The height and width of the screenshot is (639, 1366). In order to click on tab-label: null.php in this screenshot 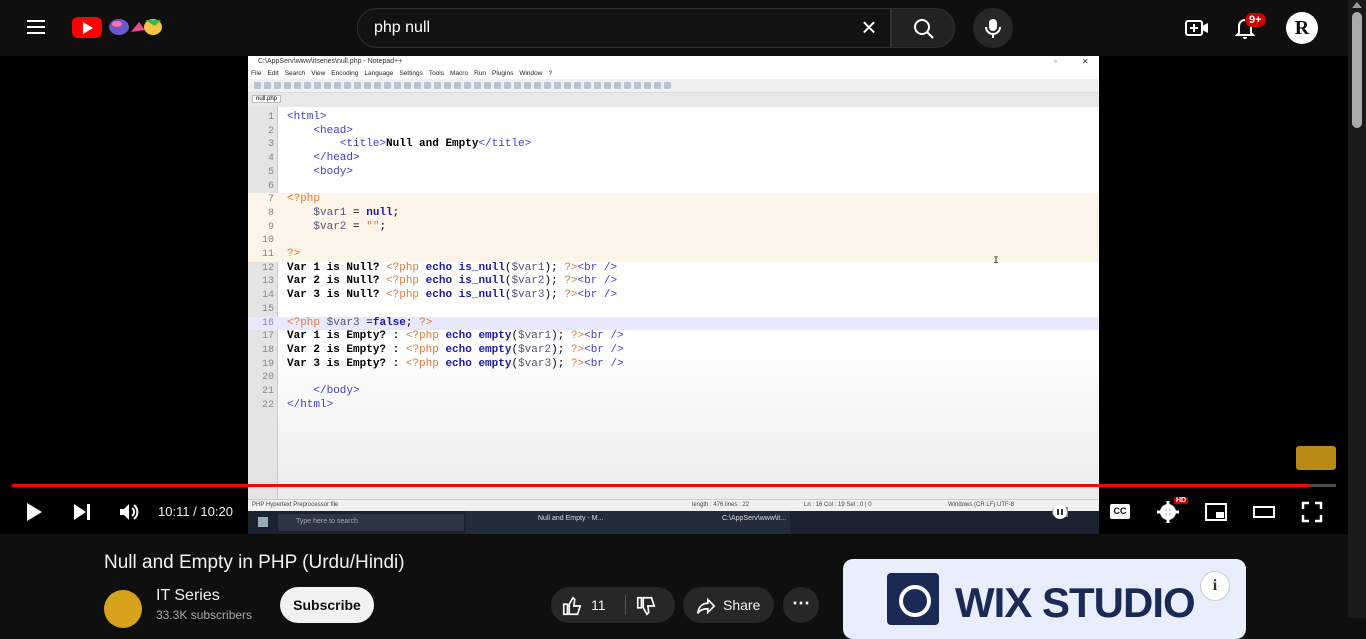, I will do `click(267, 99)`.